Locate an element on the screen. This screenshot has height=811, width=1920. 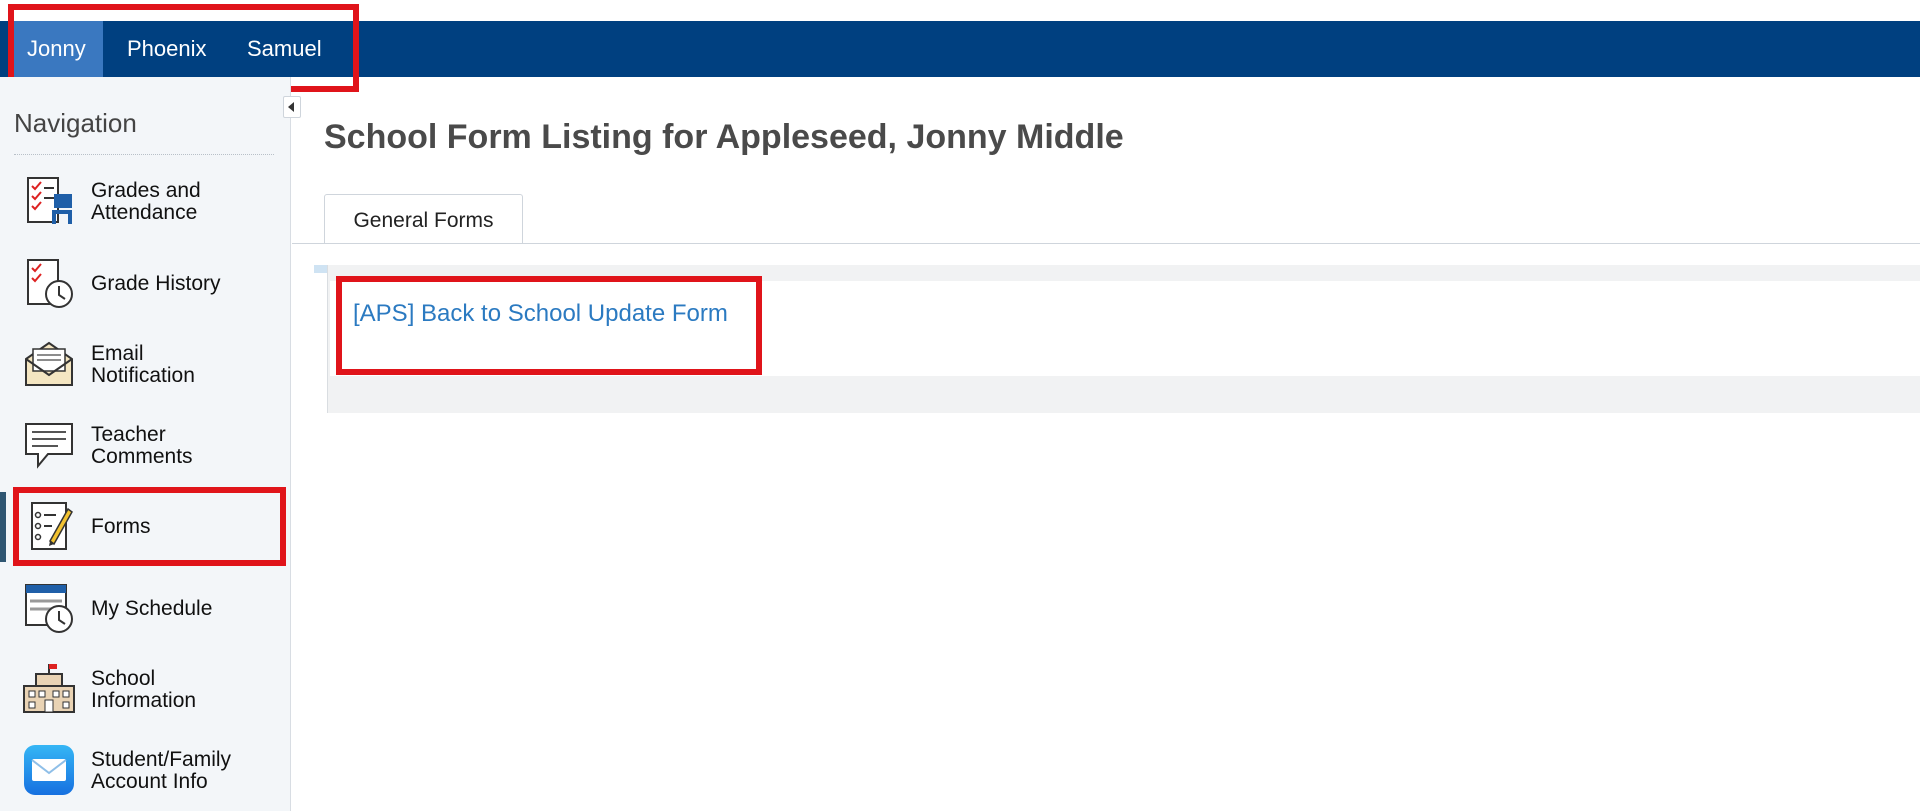
sidebar-item-label: Student/Family Account Info is located at coordinates (161, 770).